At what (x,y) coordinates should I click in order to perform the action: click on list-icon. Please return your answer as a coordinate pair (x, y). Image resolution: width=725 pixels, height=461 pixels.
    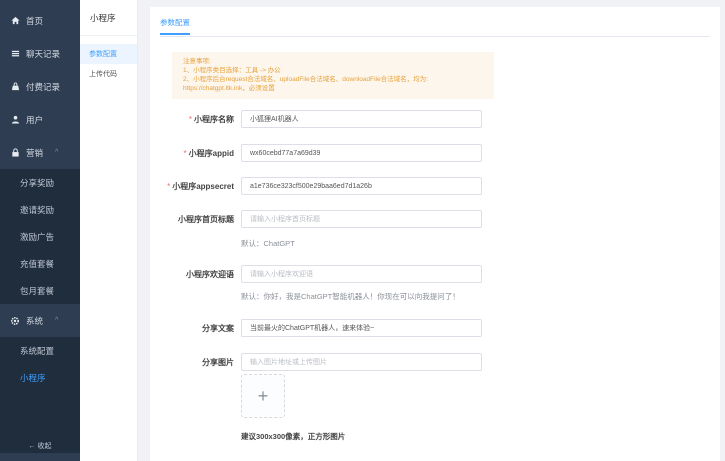
    Looking at the image, I should click on (15, 54).